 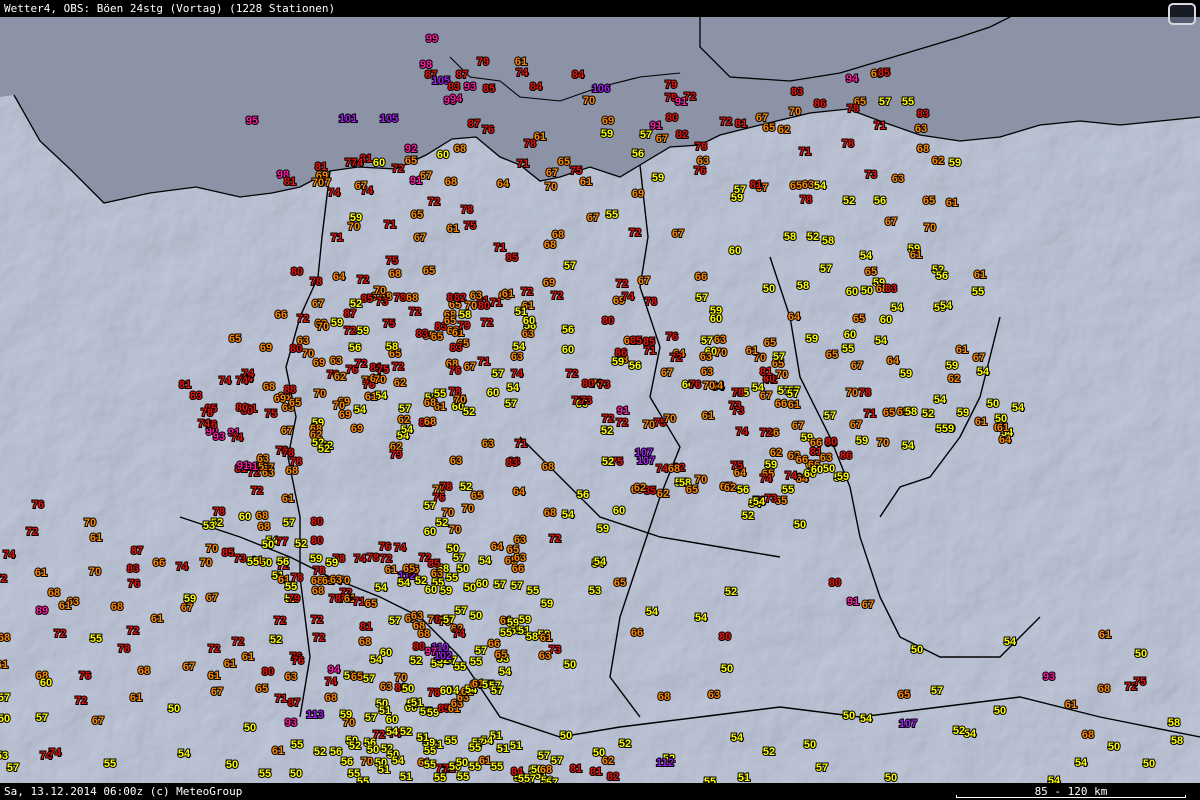 What do you see at coordinates (219, 437) in the screenshot?
I see `station-value: 93` at bounding box center [219, 437].